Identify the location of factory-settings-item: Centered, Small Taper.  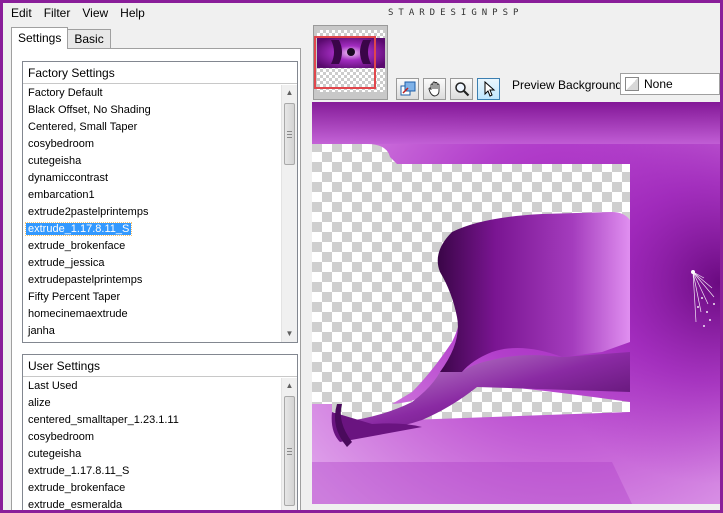
(152, 127).